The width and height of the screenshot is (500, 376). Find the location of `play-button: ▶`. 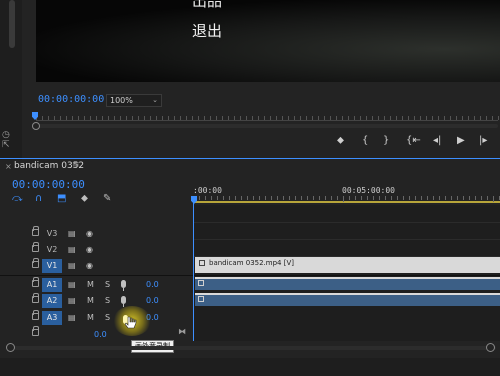

play-button: ▶ is located at coordinates (461, 141).